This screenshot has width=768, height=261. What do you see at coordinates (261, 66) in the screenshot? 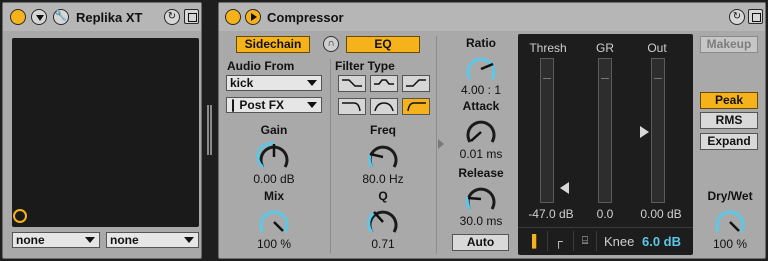
I see `audio-from-label: Audio From` at bounding box center [261, 66].